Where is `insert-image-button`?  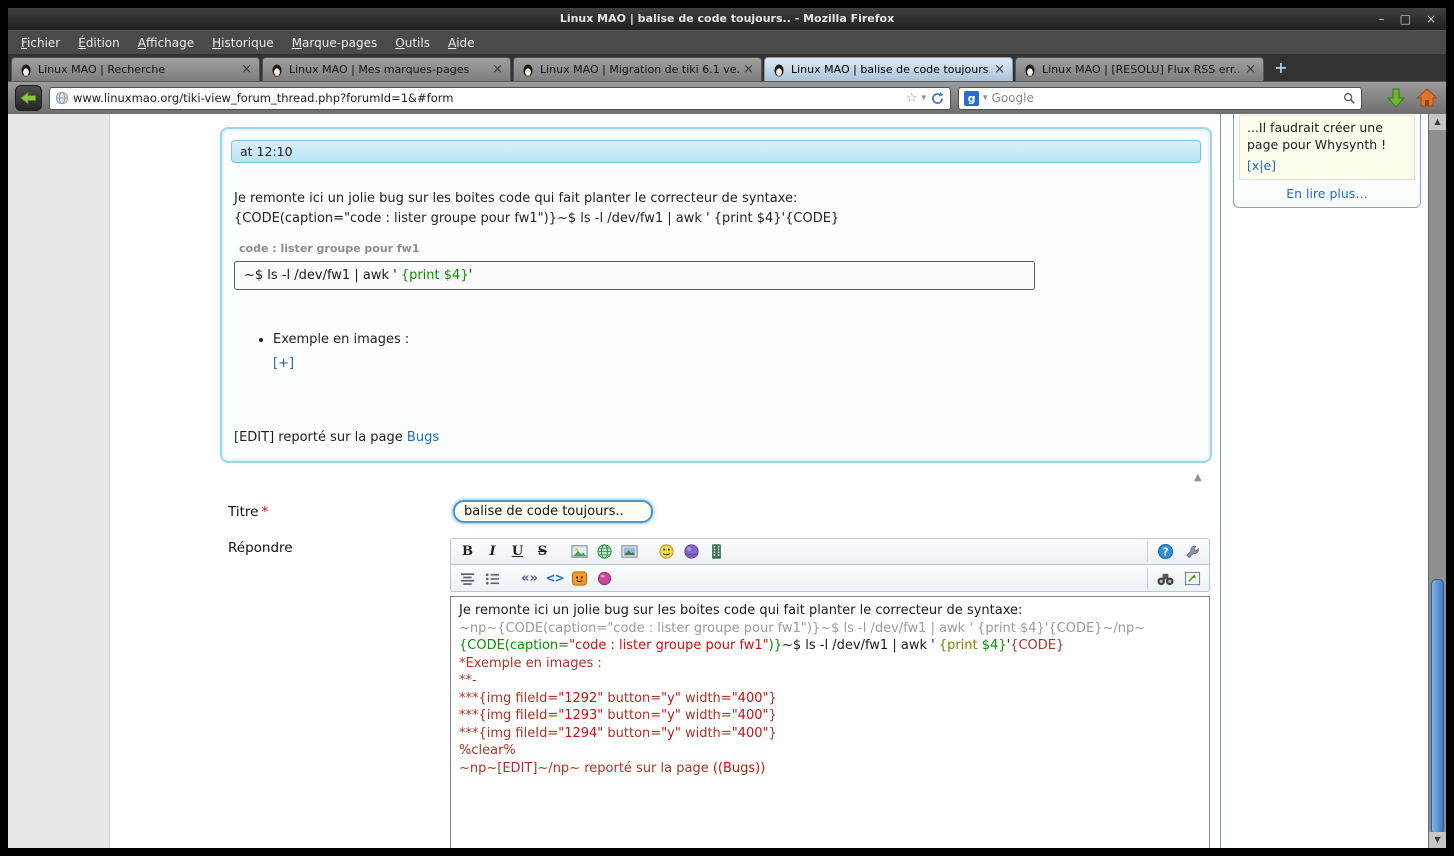
insert-image-button is located at coordinates (579, 551).